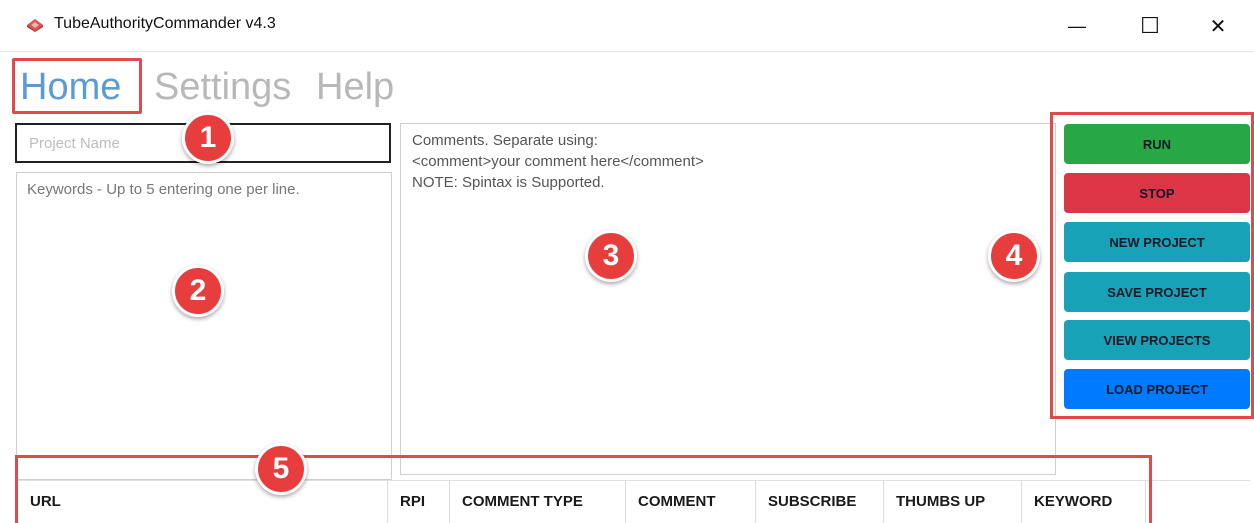 Image resolution: width=1254 pixels, height=523 pixels. I want to click on annotation-badge-2: 2, so click(198, 291).